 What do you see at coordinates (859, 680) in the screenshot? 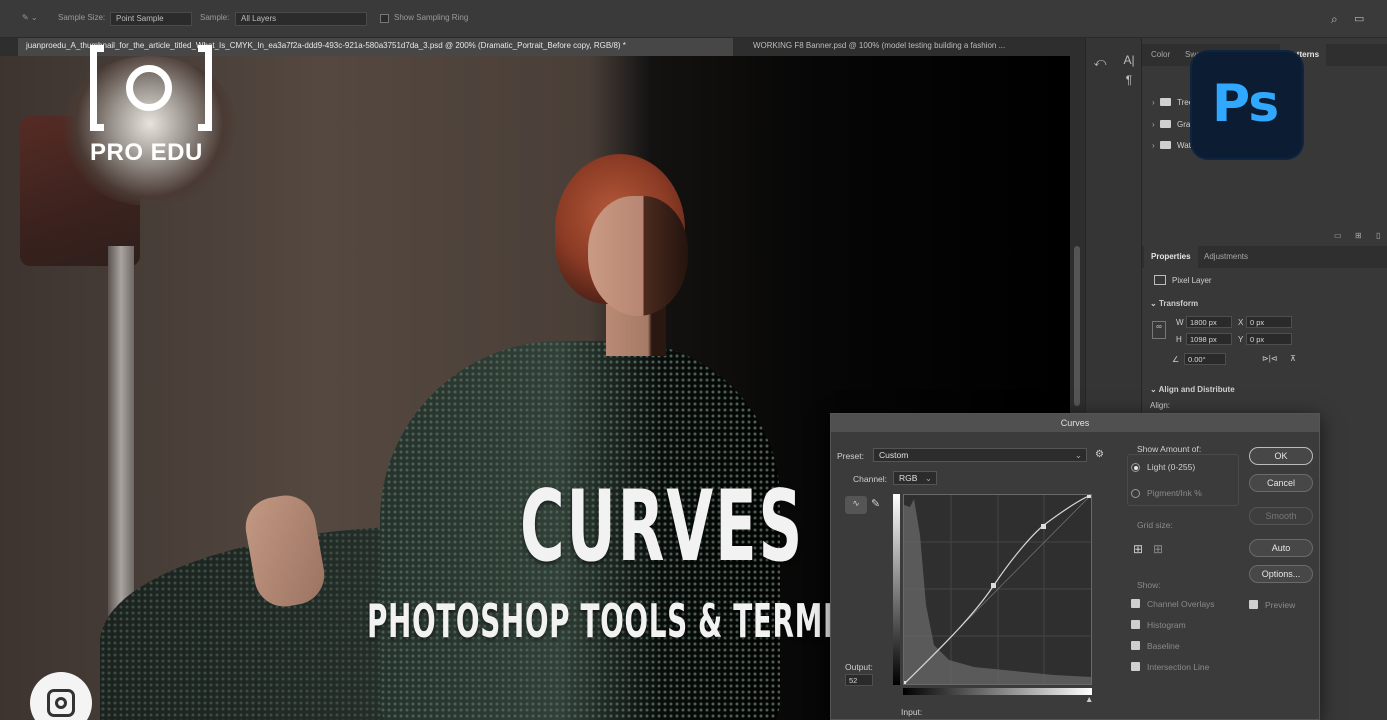
I see `output-field: 52` at bounding box center [859, 680].